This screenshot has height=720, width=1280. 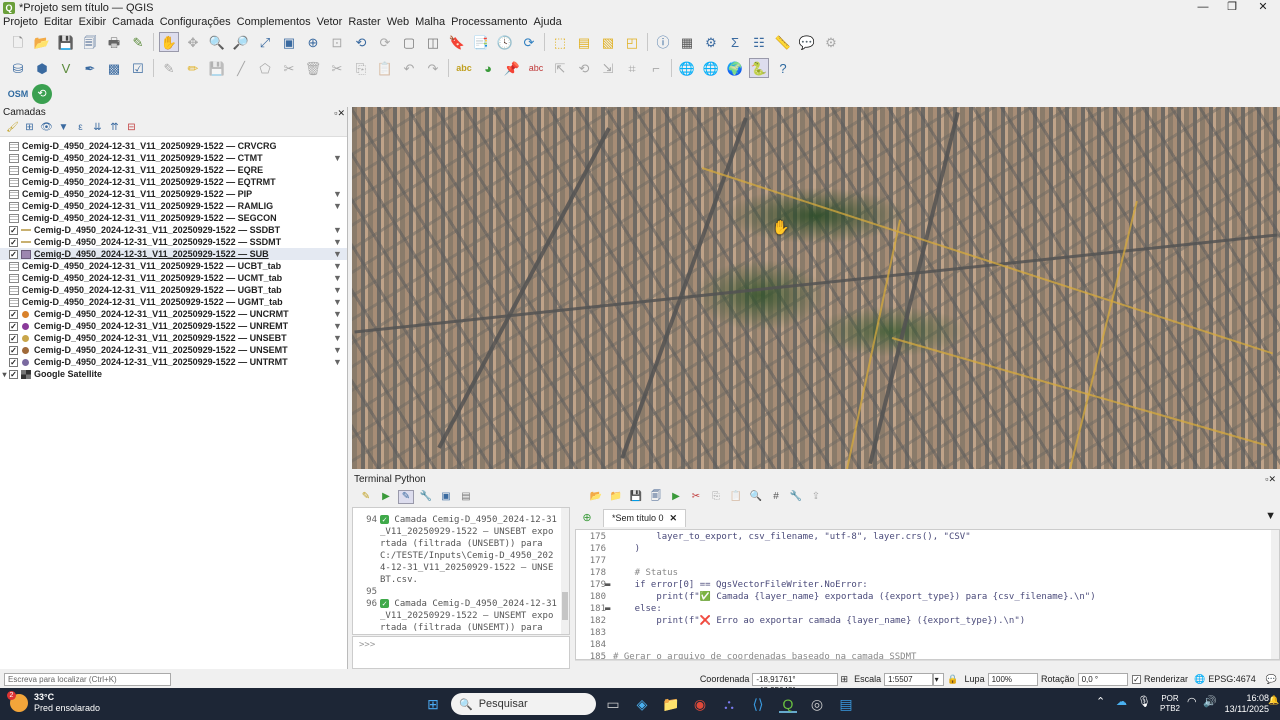 I want to click on add-group-icon: ⊞, so click(x=29, y=128).